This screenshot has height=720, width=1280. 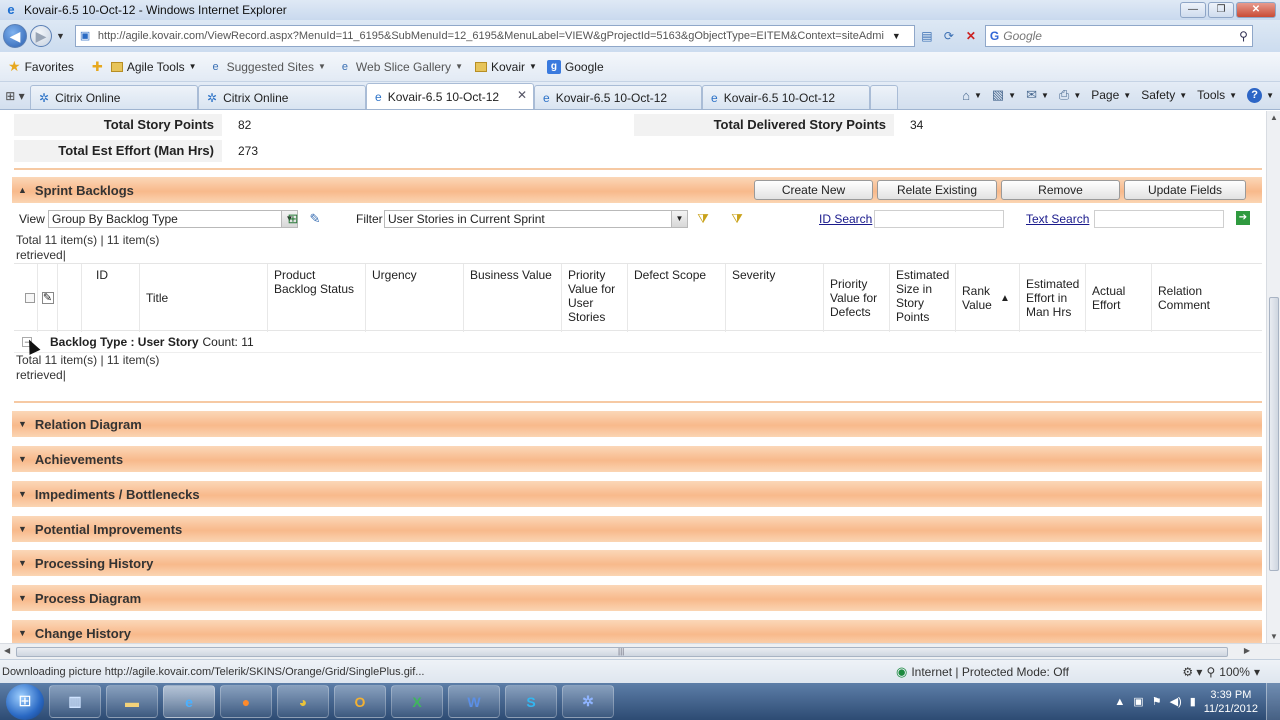 What do you see at coordinates (531, 701) in the screenshot?
I see `taskbar-skype-icon: S` at bounding box center [531, 701].